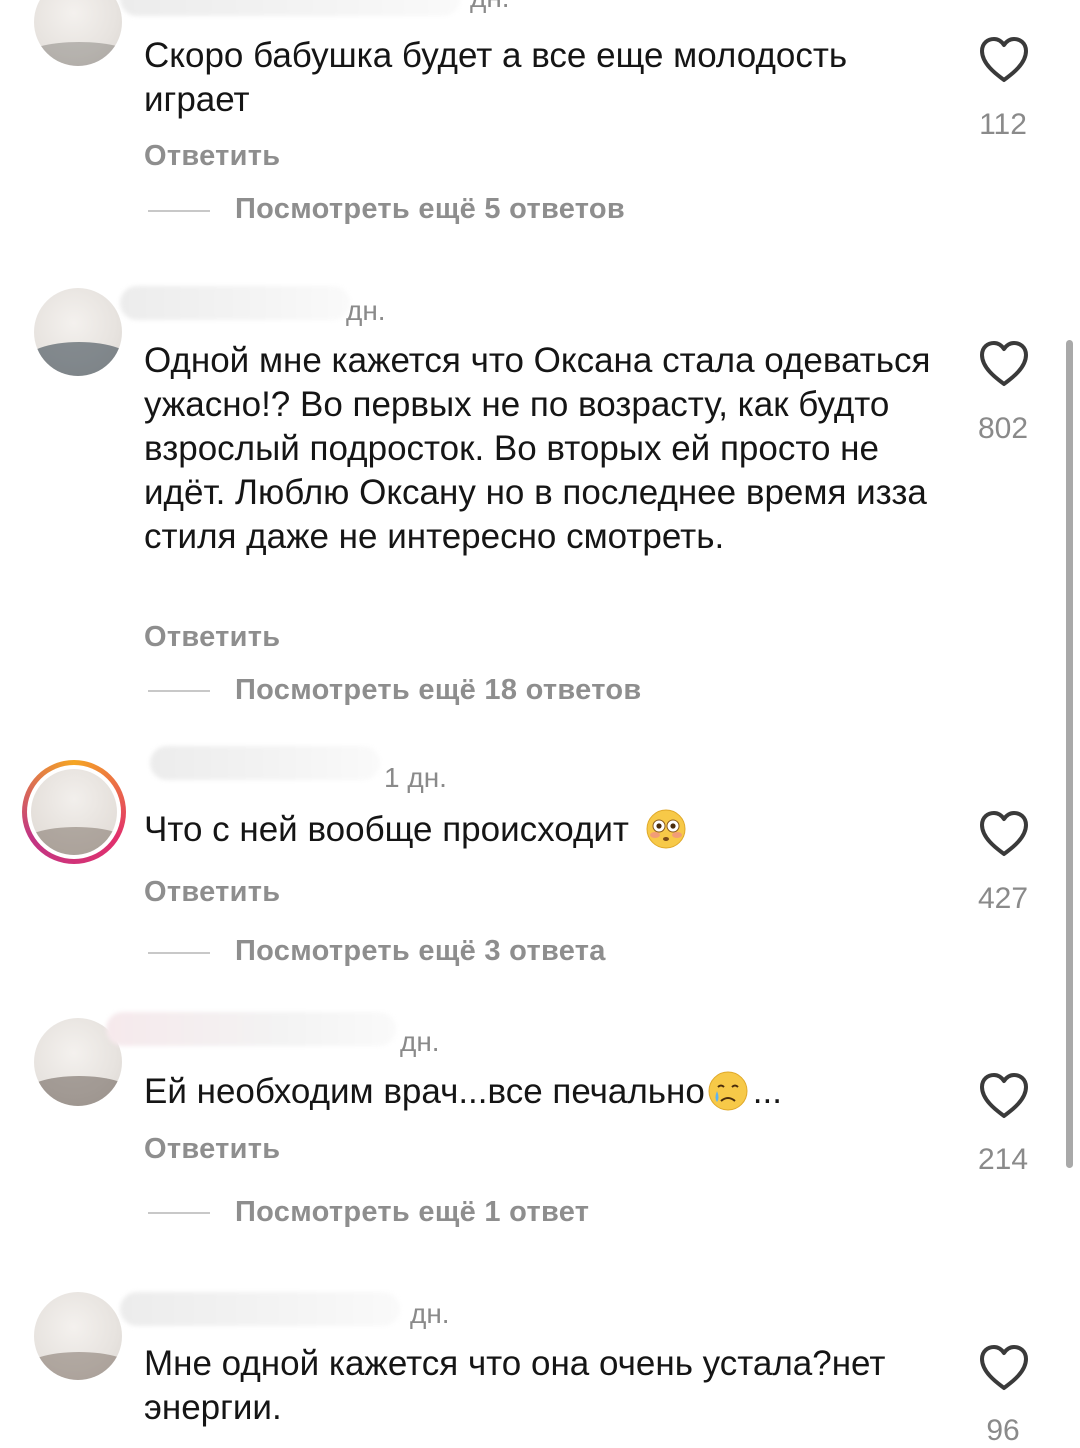 Image resolution: width=1080 pixels, height=1448 pixels. Describe the element at coordinates (1003, 428) in the screenshot. I see `like-count: 802` at that location.